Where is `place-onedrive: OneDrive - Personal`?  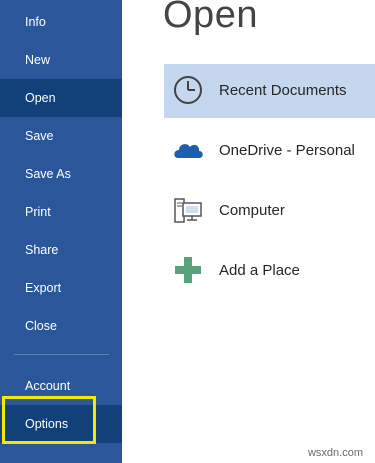
place-onedrive: OneDrive - Personal is located at coordinates (269, 151).